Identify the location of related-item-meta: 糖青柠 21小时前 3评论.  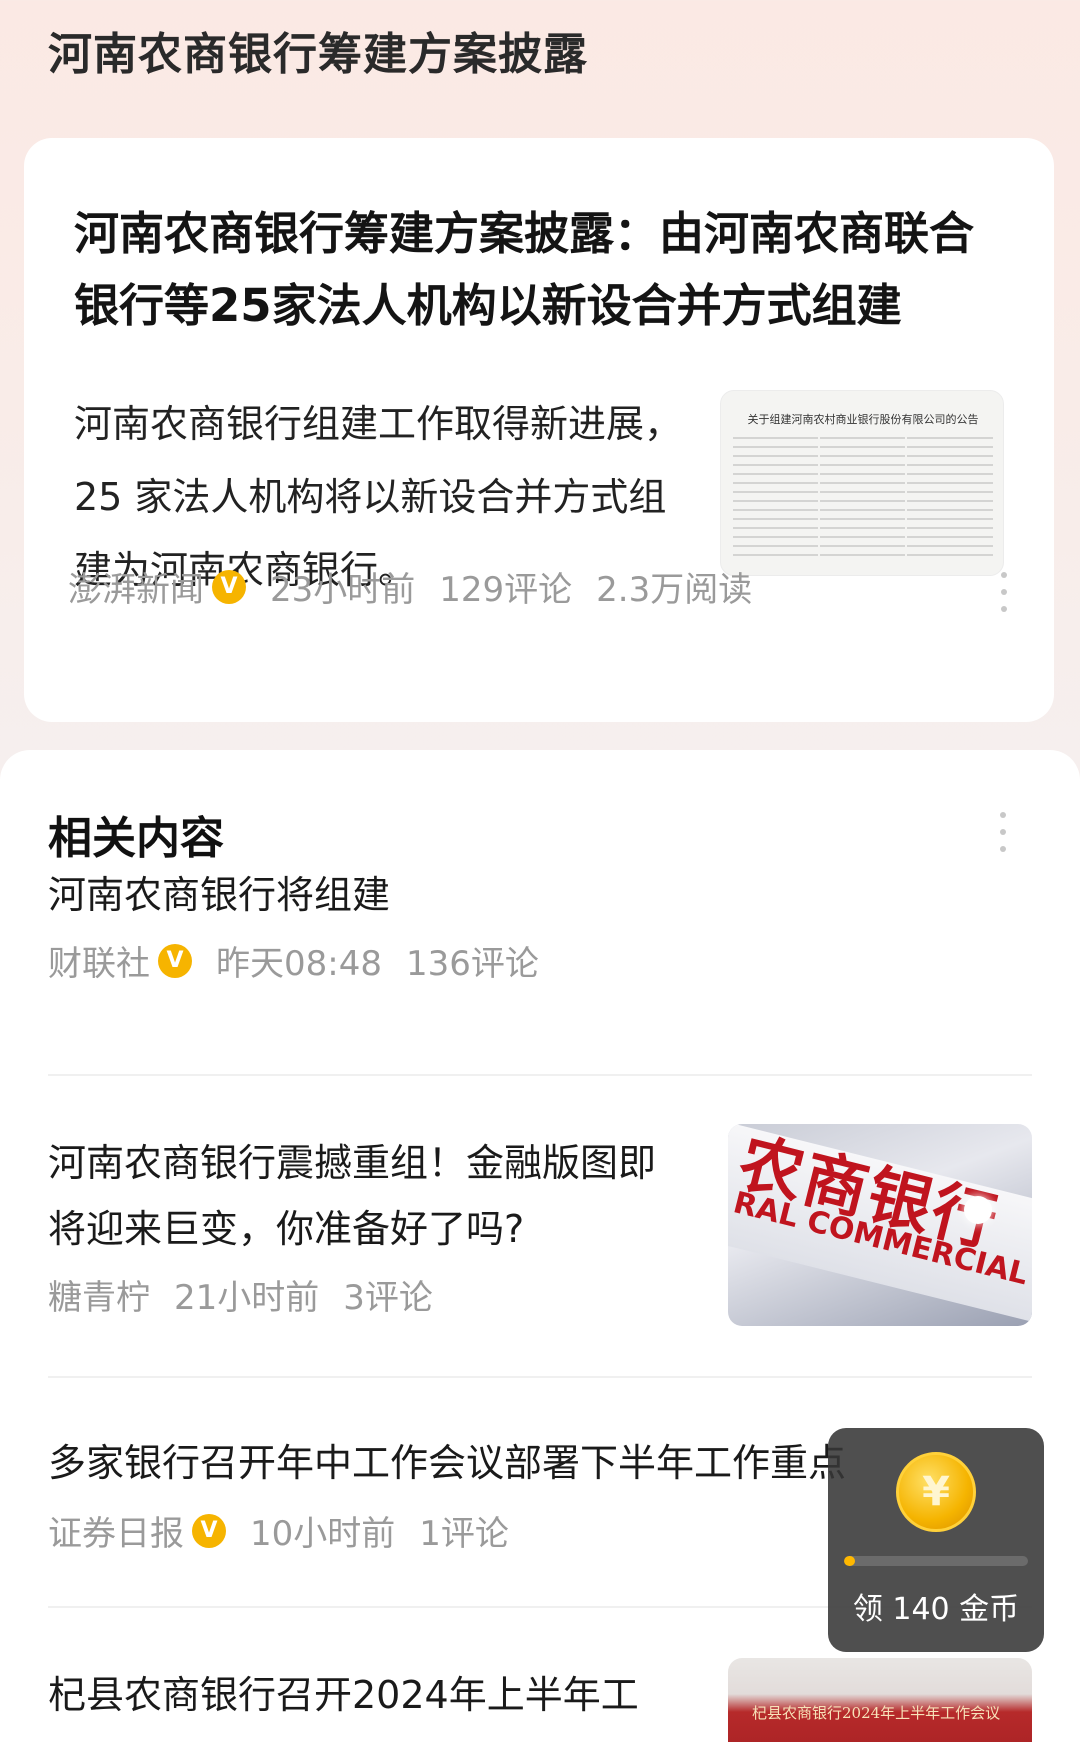
(240, 1294).